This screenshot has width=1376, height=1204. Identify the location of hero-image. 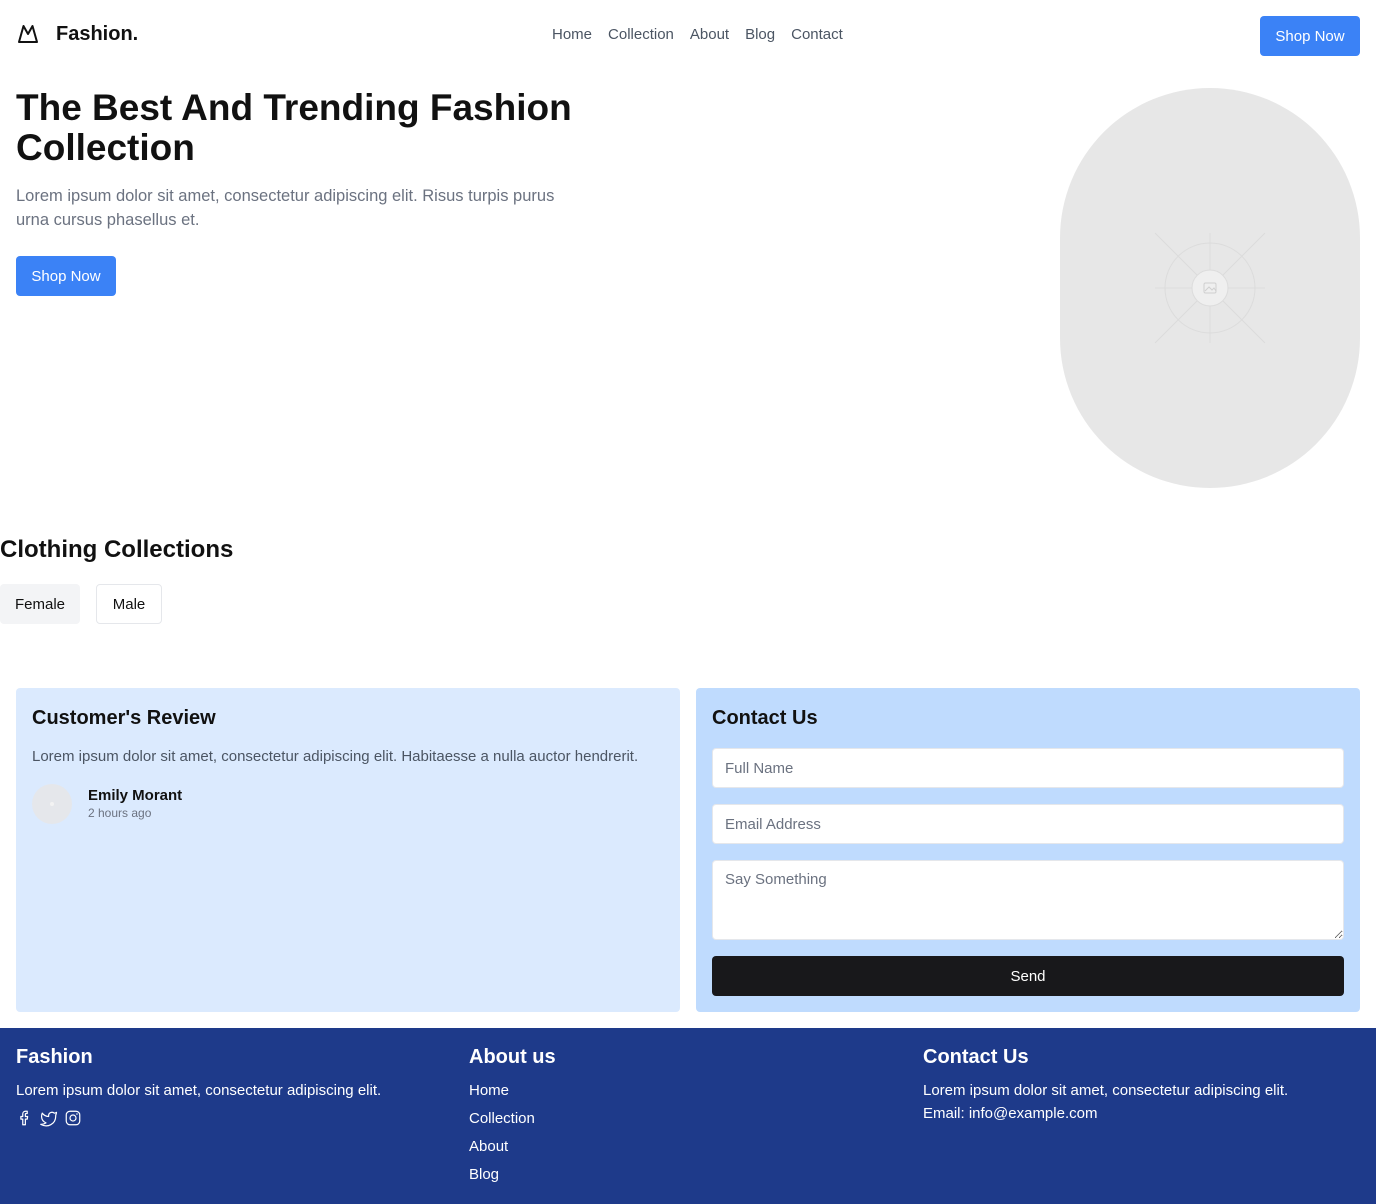
(1210, 288).